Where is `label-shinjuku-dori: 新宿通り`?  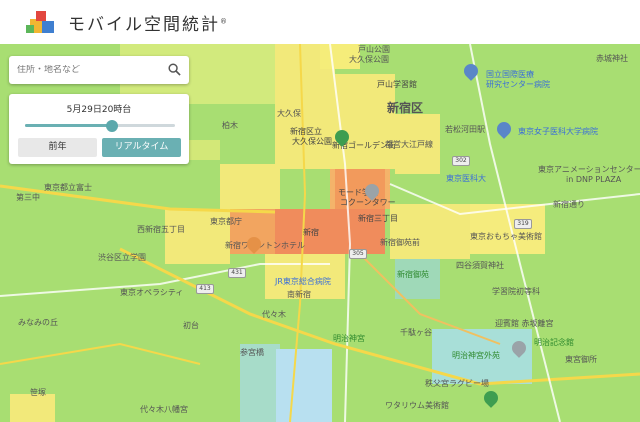
label-shinjuku-dori: 新宿通り is located at coordinates (569, 204).